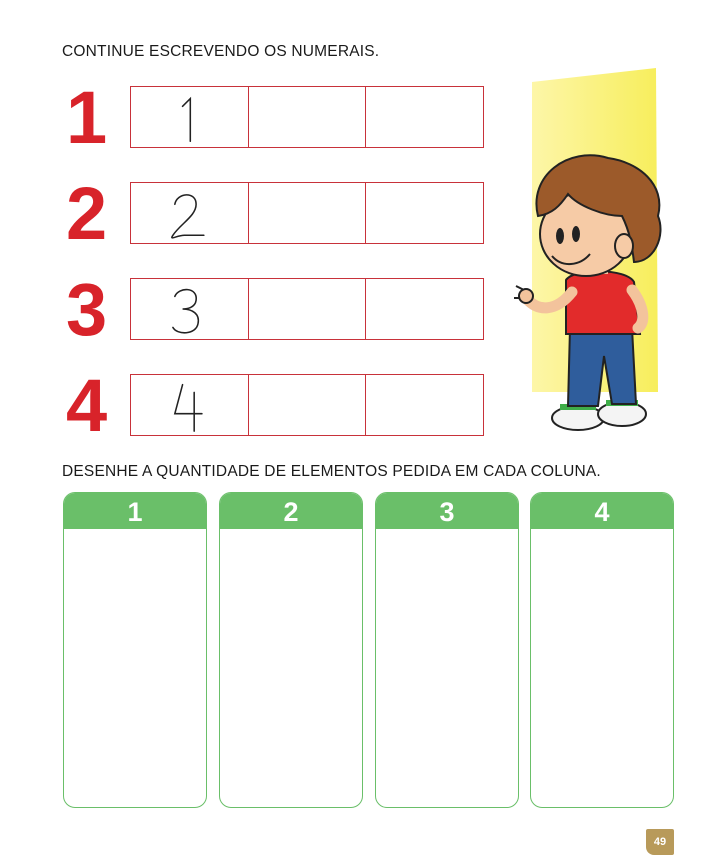  I want to click on numeral-row-2: 2, so click(275, 214).